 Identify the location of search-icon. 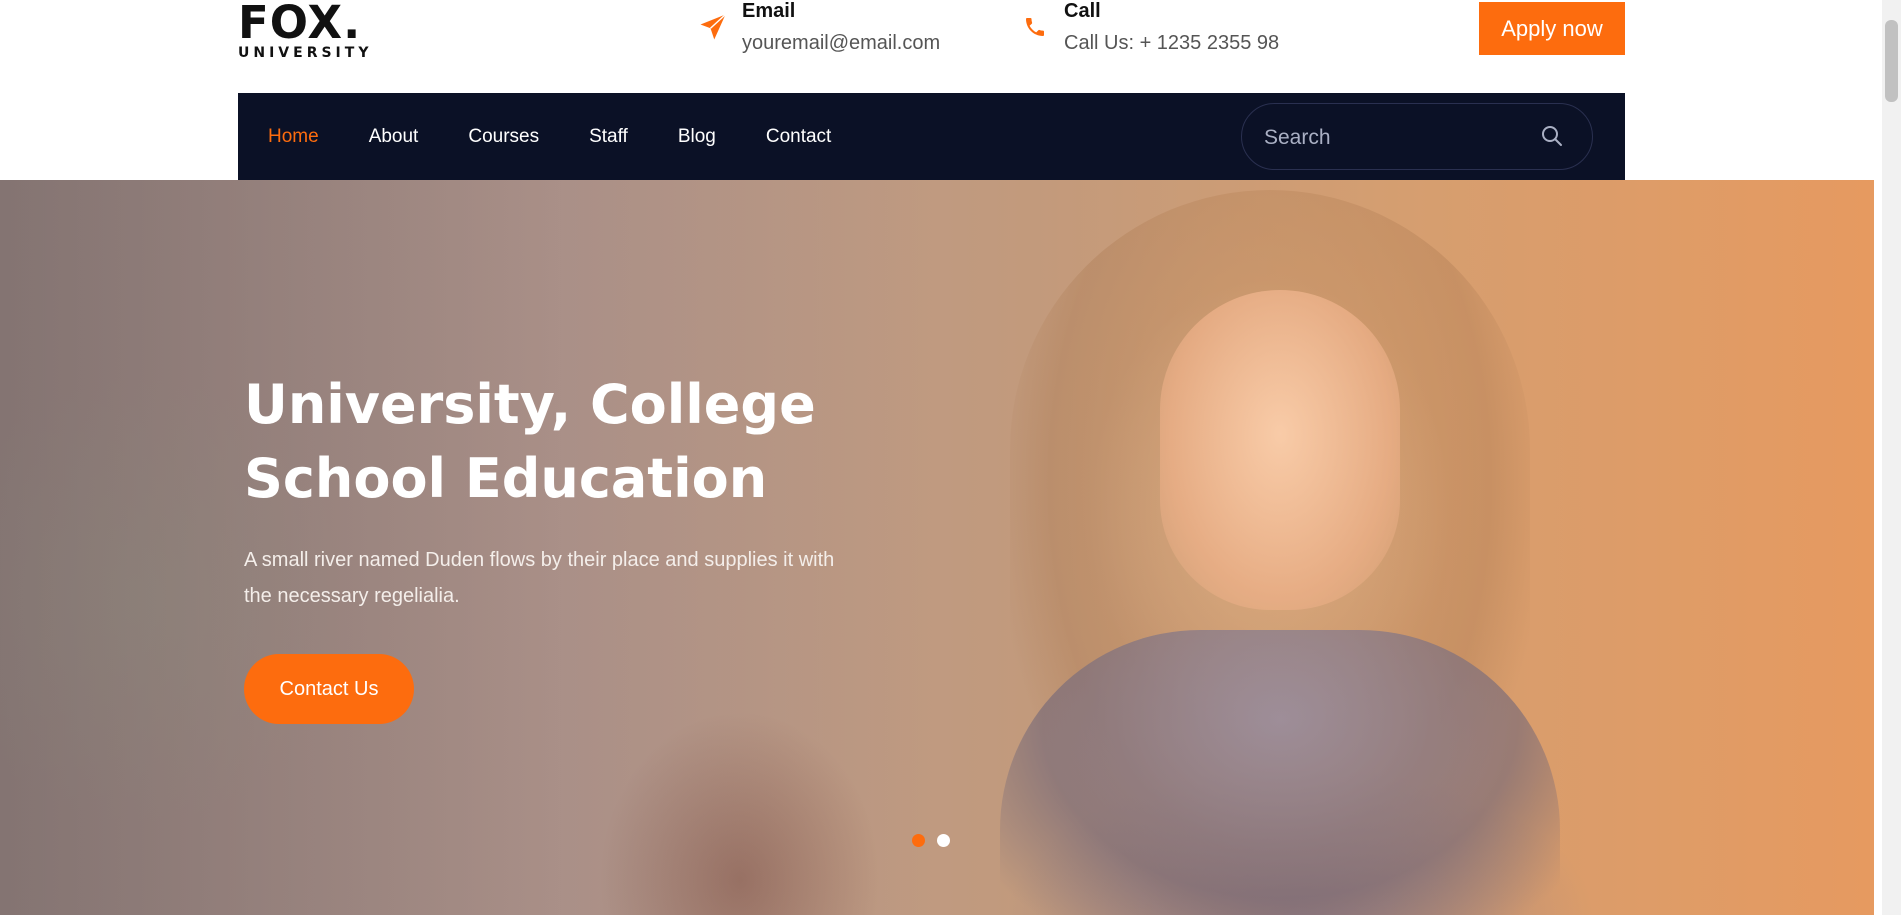
(1552, 136).